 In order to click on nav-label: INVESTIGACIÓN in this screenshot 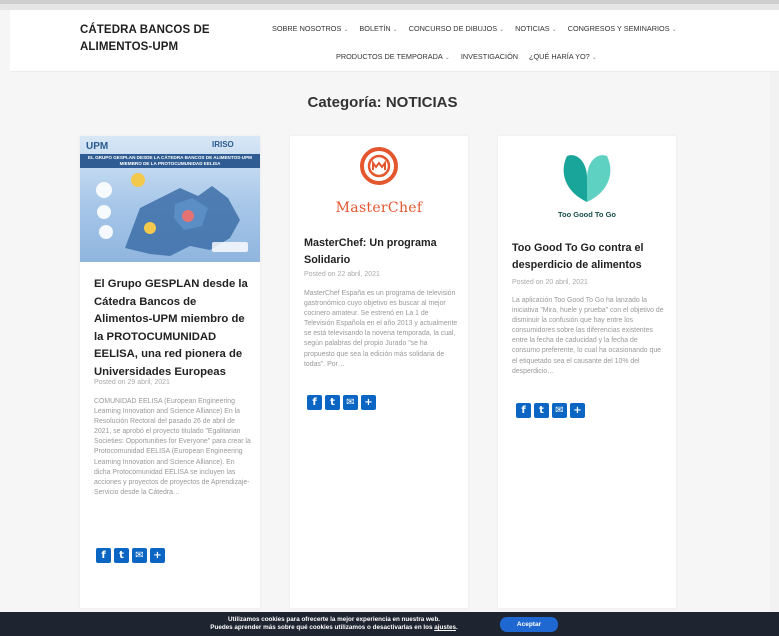, I will do `click(489, 56)`.